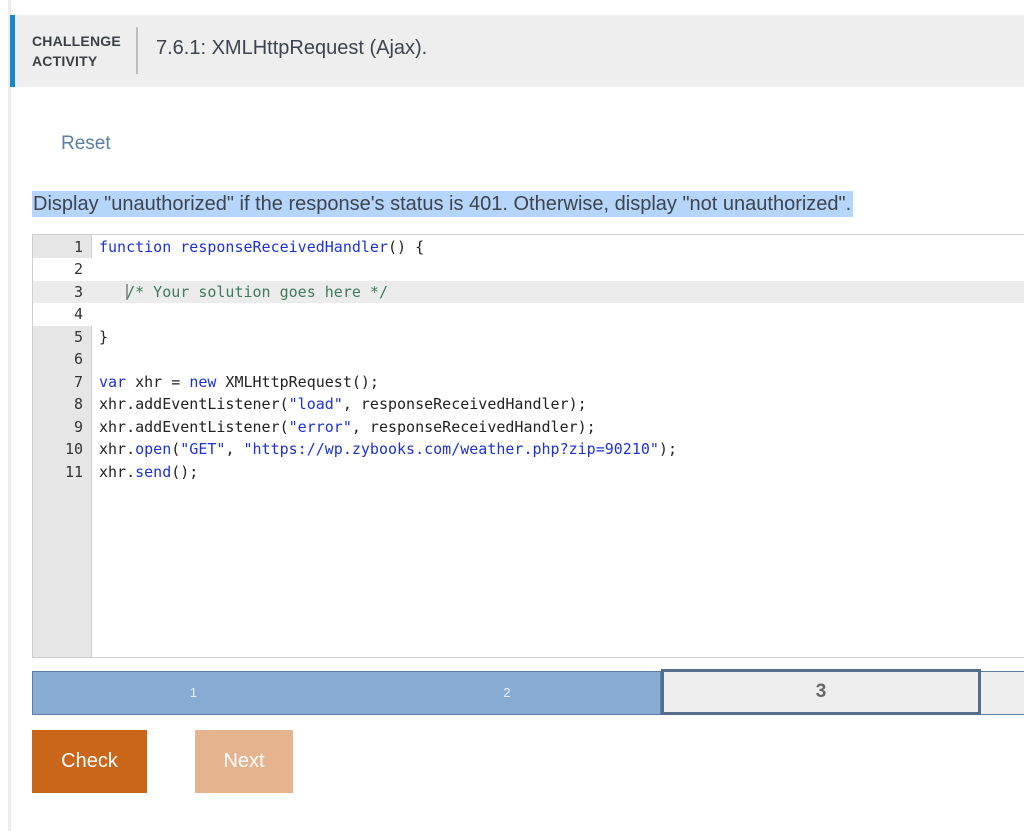 This screenshot has height=831, width=1024. What do you see at coordinates (78, 426) in the screenshot?
I see `line-number: 9` at bounding box center [78, 426].